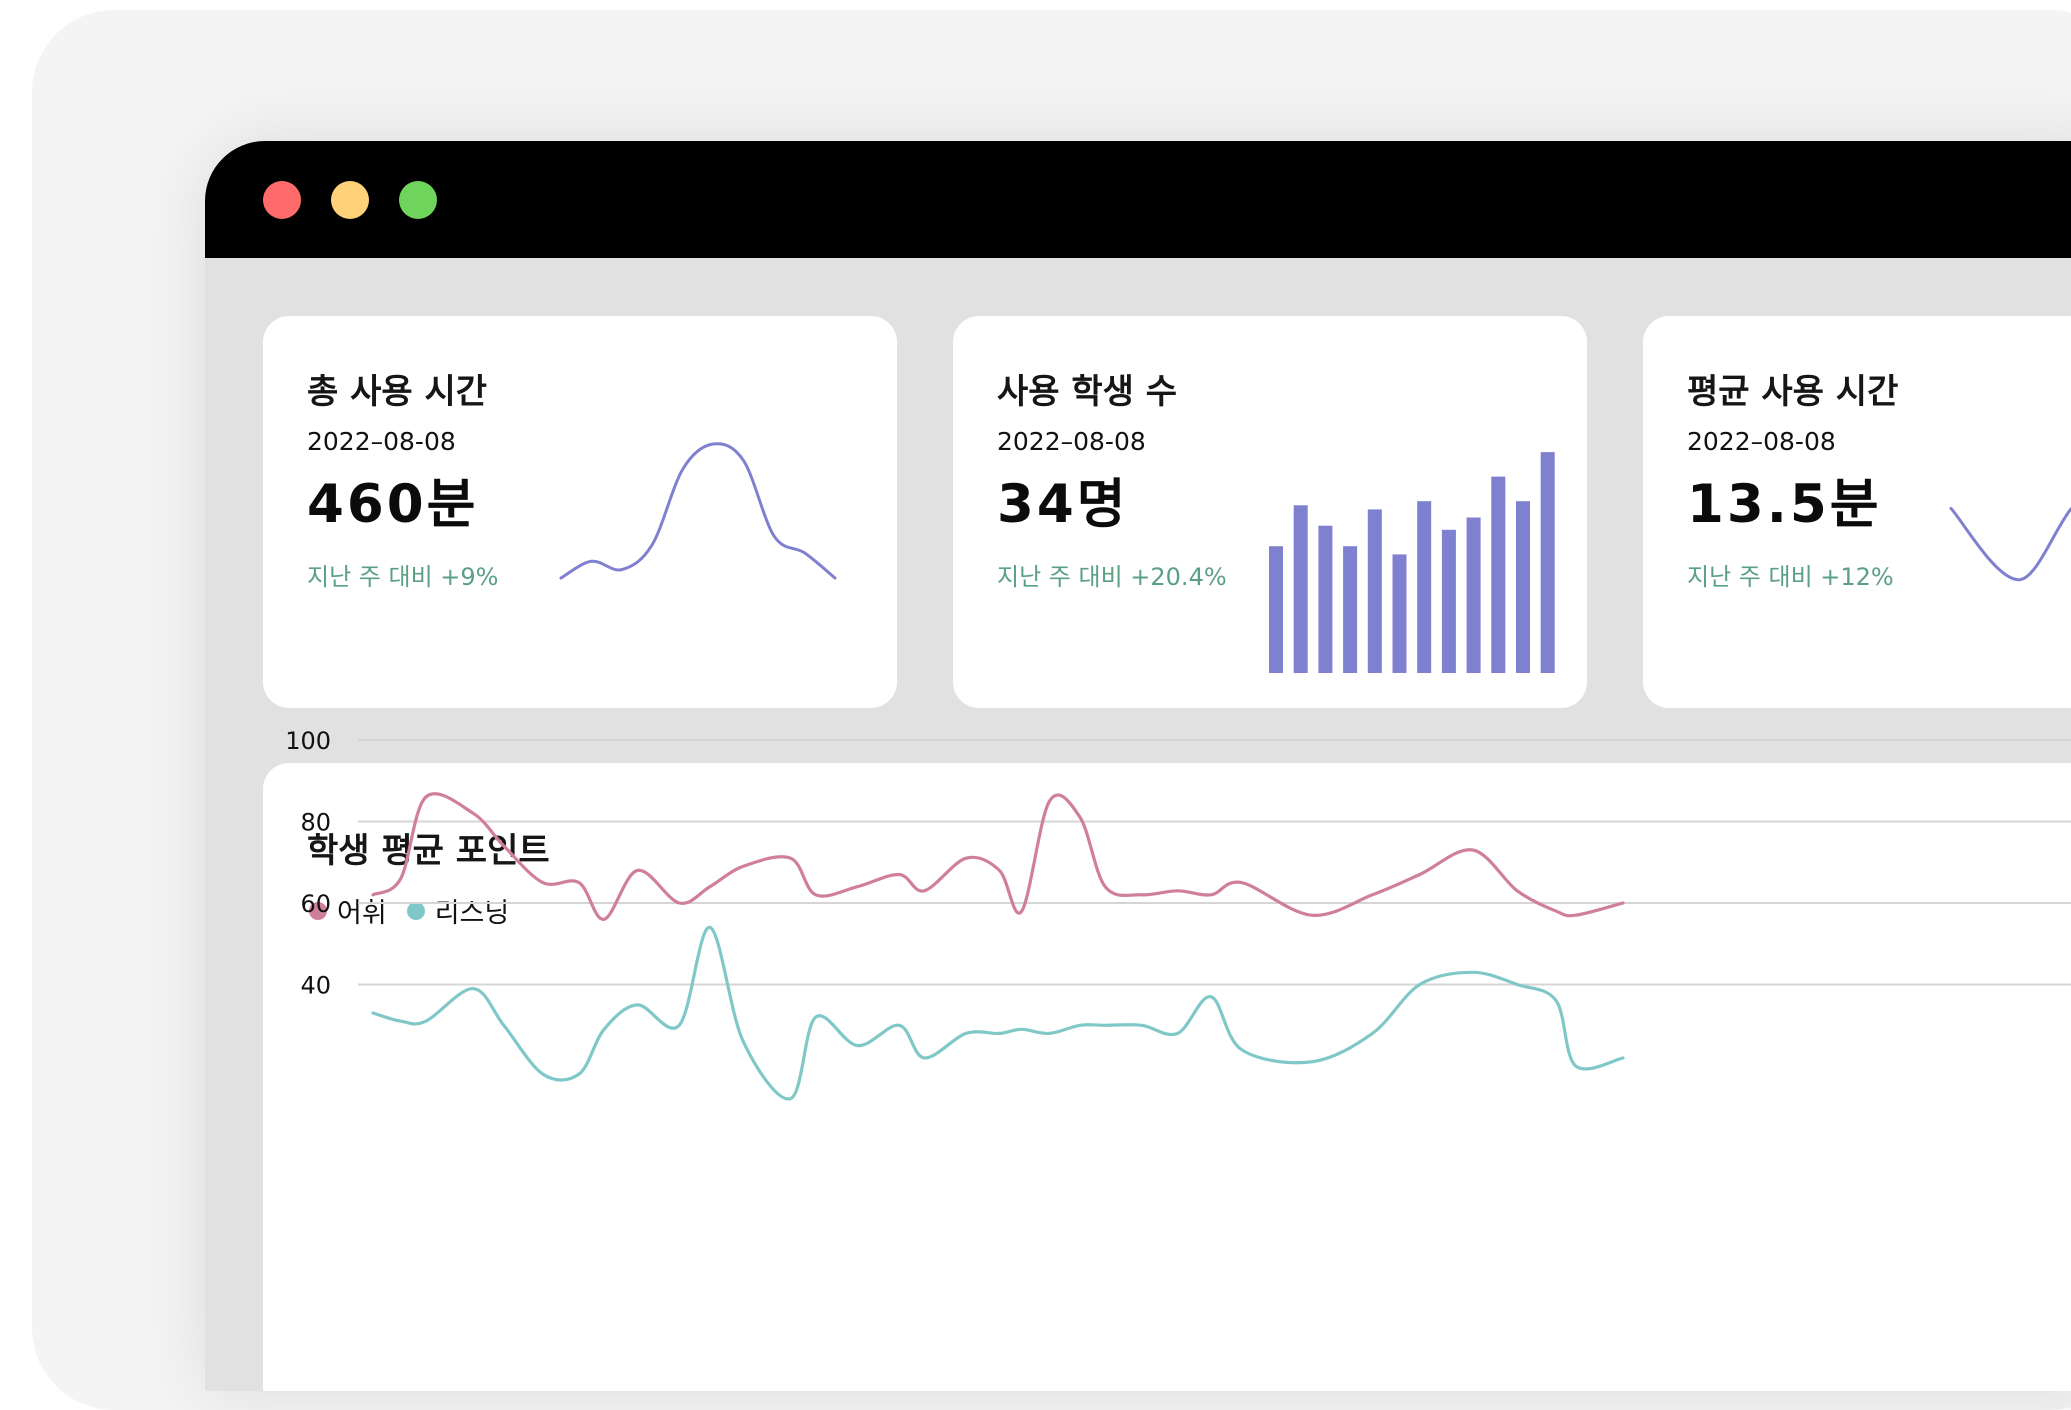 Image resolution: width=2071 pixels, height=1410 pixels. Describe the element at coordinates (1063, 504) in the screenshot. I see `stat-card-value: 34명` at that location.